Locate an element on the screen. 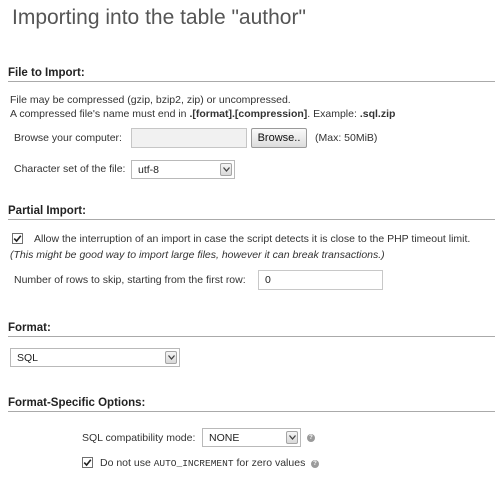 The width and height of the screenshot is (500, 490). allow-interrupt-checkbox is located at coordinates (17, 238).